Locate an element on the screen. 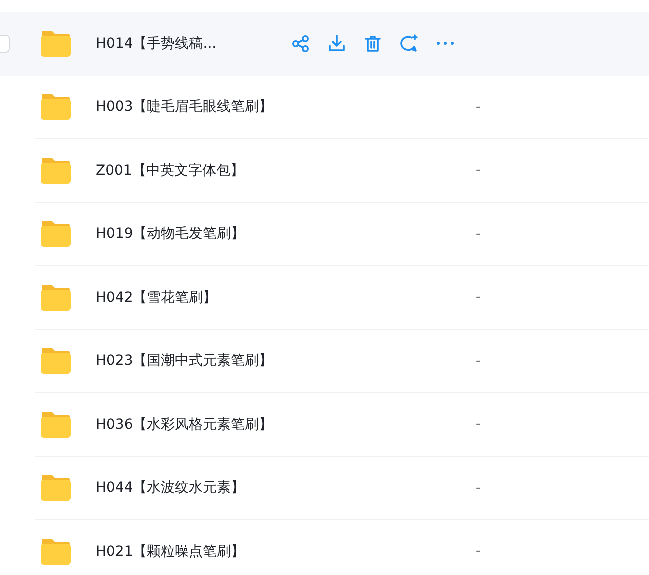 The height and width of the screenshot is (575, 649). folder-name: H044【水波纹水元素】 is located at coordinates (246, 488).